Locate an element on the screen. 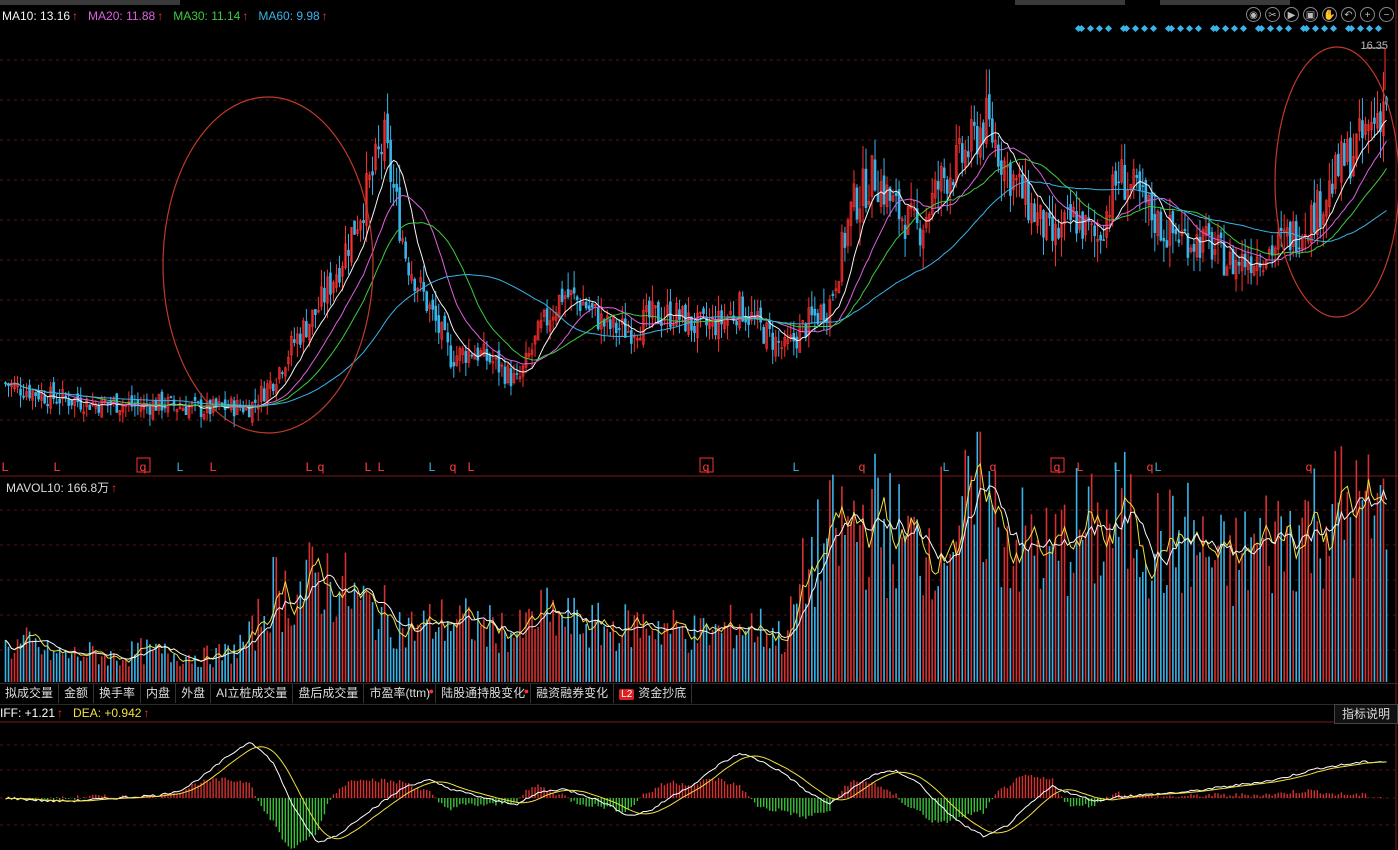 The width and height of the screenshot is (1398, 850). tab-indicator: L2 资金抄底 is located at coordinates (653, 693).